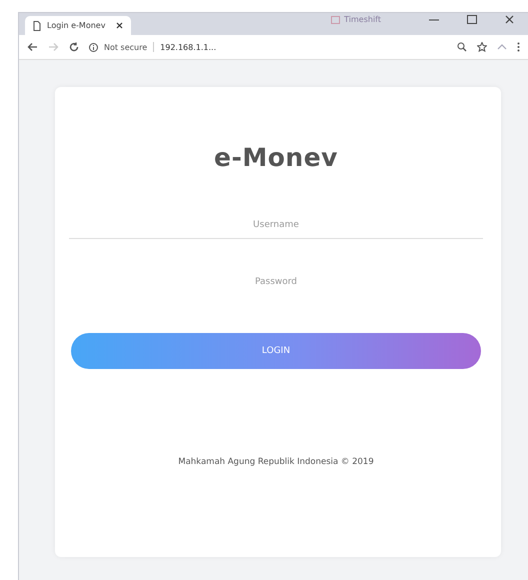 This screenshot has width=528, height=580. I want to click on tab-title: Login e-Monev, so click(76, 25).